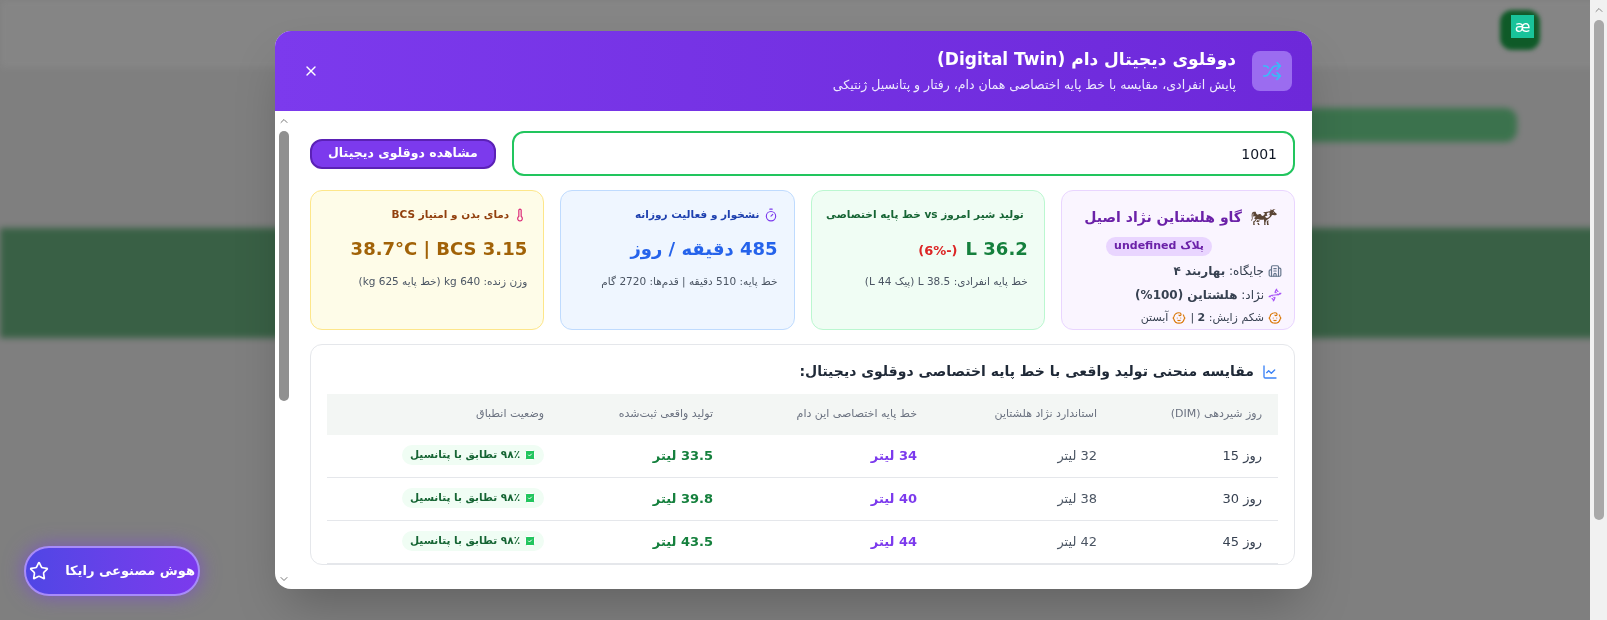 The image size is (1607, 620). I want to click on animal-title: گاو هلشتاین نژاد اصیل, so click(1163, 217).